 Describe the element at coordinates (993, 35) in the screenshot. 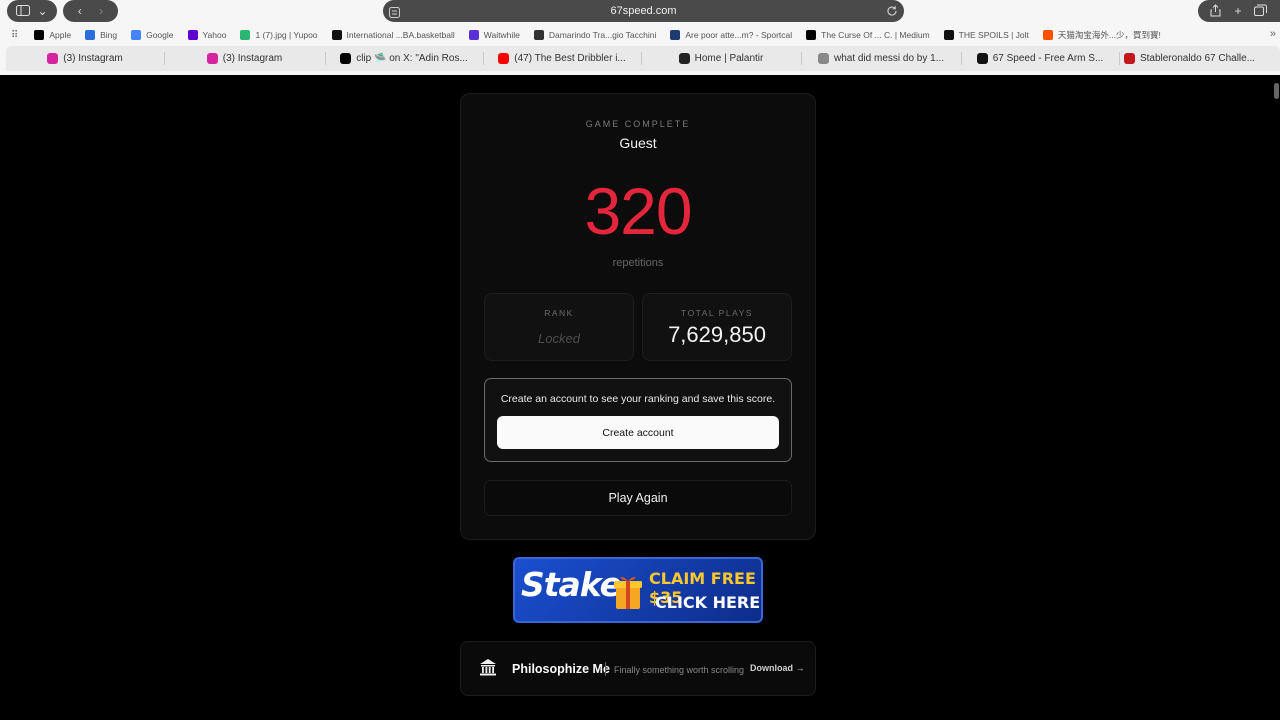

I see `bookmark-label: THE SPOILS | Jolt` at that location.